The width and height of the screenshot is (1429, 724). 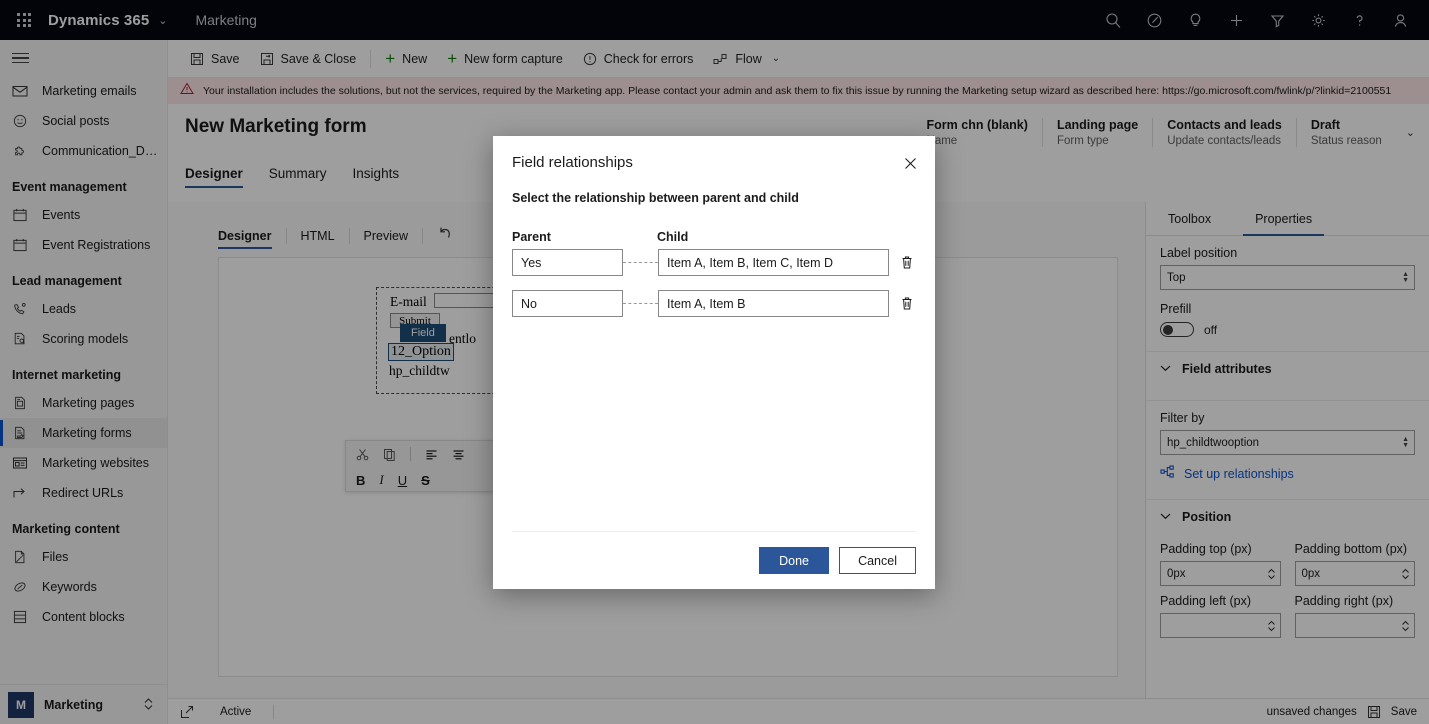 What do you see at coordinates (750, 262) in the screenshot?
I see `child-value: Item A, Item B, Item C, Item D` at bounding box center [750, 262].